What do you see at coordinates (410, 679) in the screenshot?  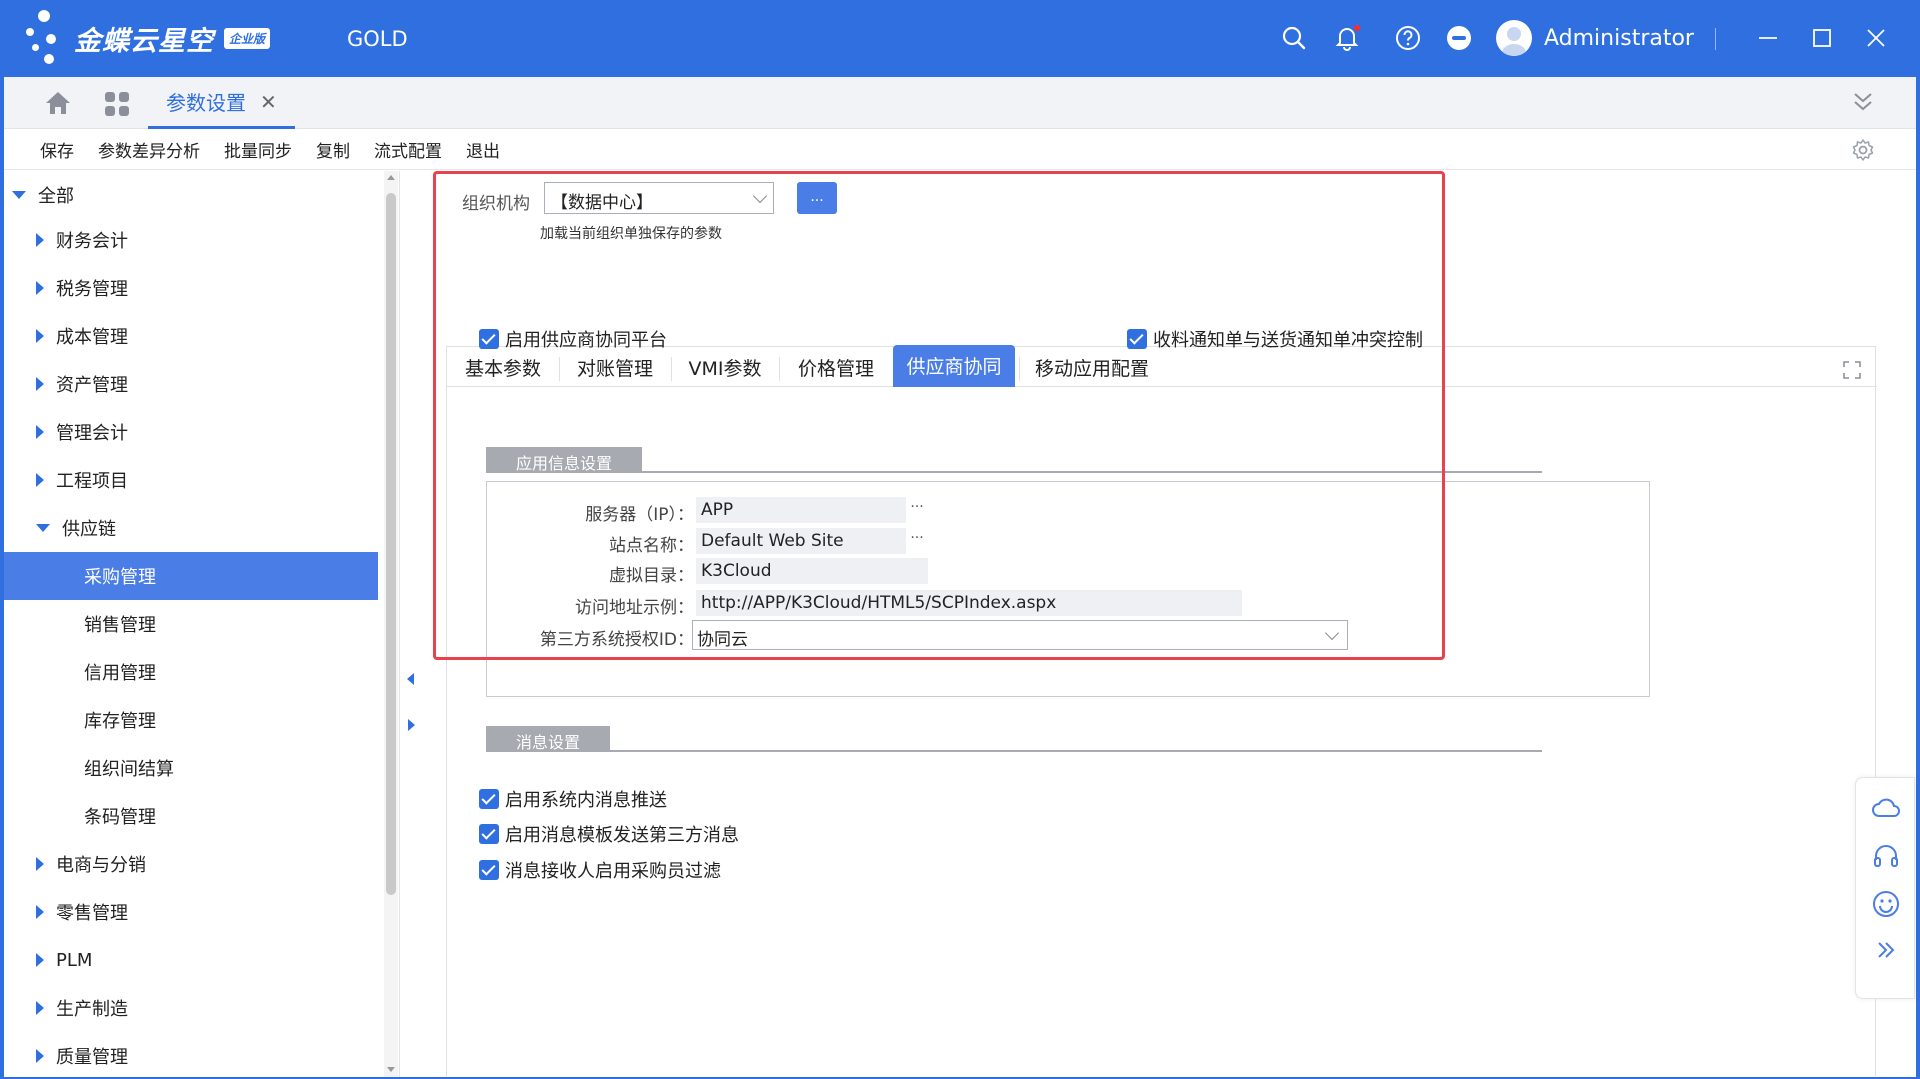 I see `collapse-left-icon` at bounding box center [410, 679].